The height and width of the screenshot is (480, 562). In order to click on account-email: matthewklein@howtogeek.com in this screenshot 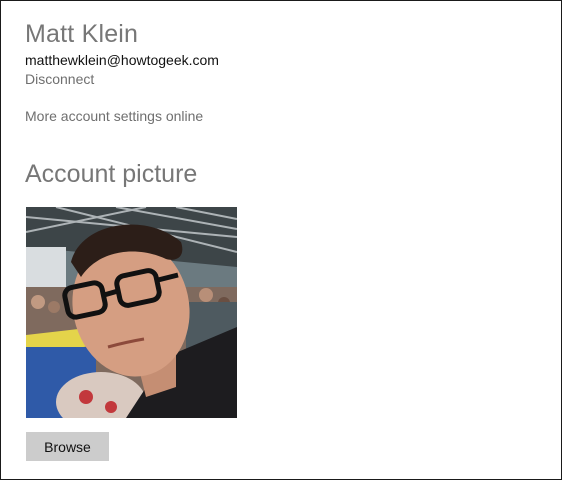, I will do `click(122, 60)`.